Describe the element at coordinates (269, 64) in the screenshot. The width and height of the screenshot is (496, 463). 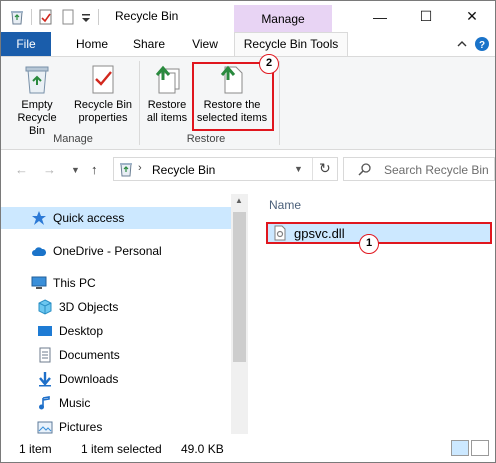
I see `step-2-badge: 2` at that location.